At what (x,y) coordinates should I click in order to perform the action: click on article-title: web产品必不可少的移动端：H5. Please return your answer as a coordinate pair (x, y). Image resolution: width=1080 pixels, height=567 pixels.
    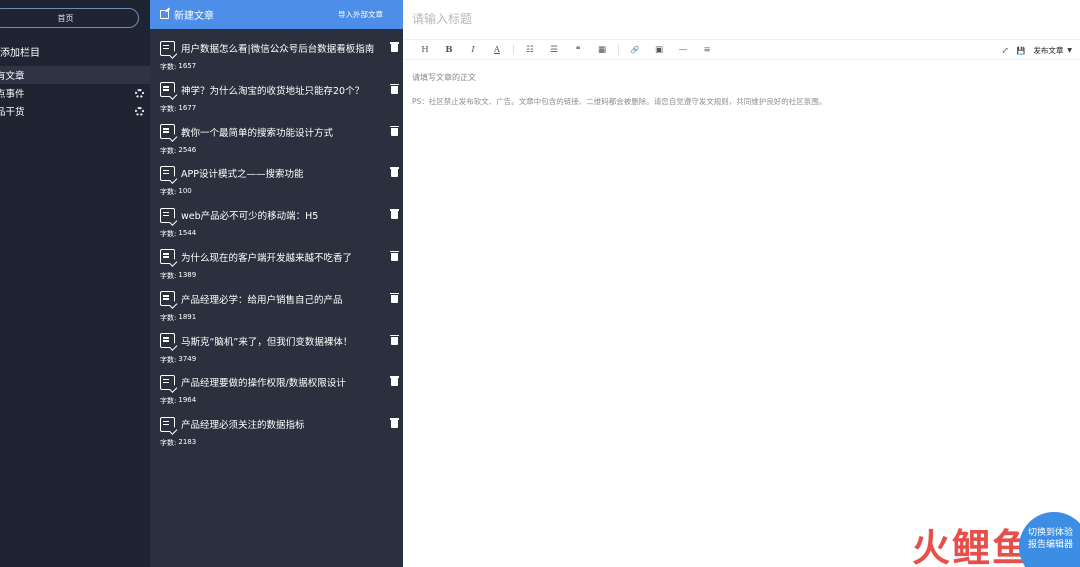
    Looking at the image, I should click on (283, 215).